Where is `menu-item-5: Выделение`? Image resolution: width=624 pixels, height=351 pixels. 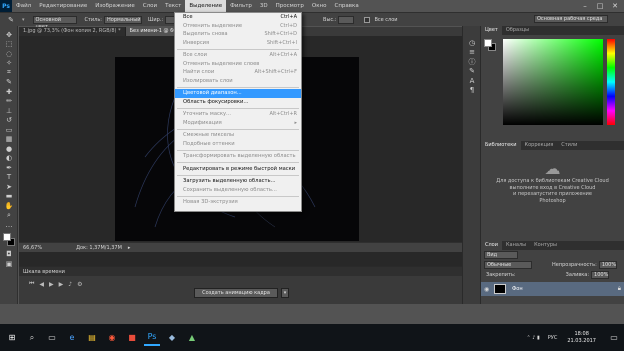
menu-item-5: Выделение is located at coordinates (206, 6).